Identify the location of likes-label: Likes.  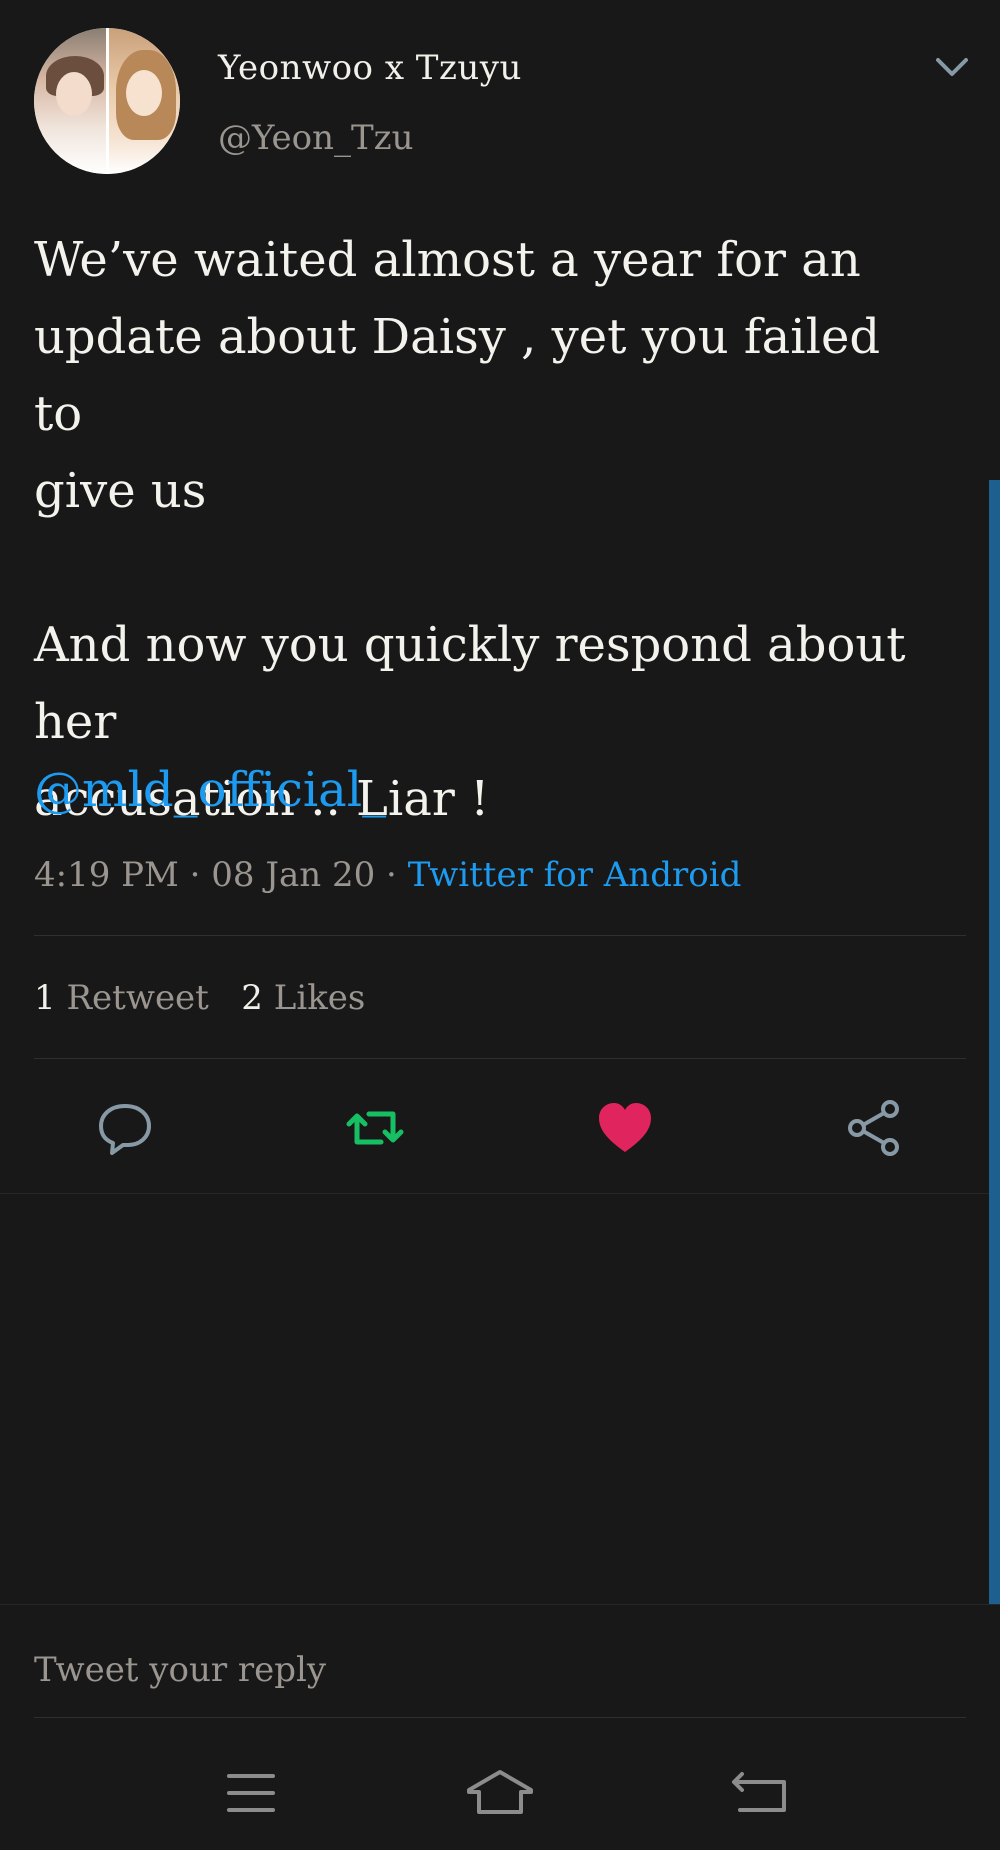
(319, 998).